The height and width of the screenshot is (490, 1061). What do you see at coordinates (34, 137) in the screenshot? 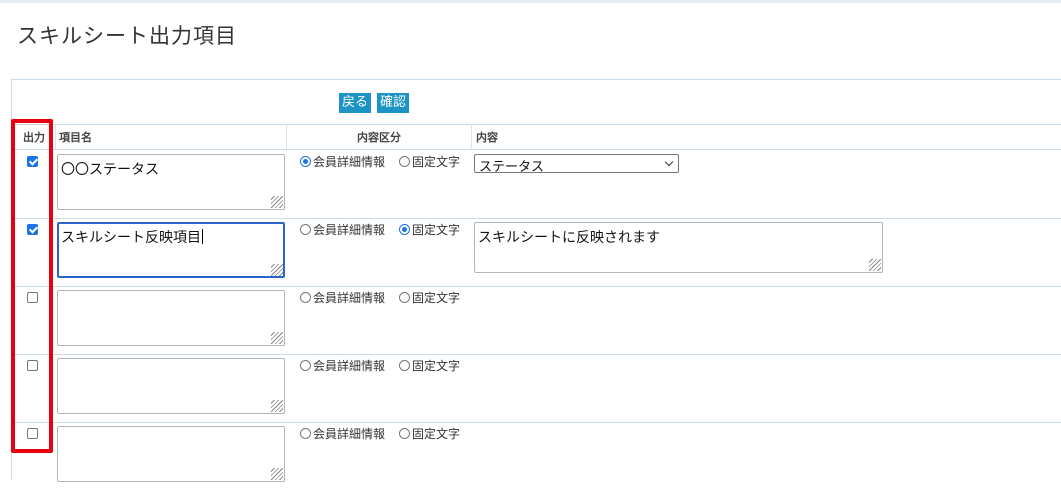
I see `header-output: 出力` at bounding box center [34, 137].